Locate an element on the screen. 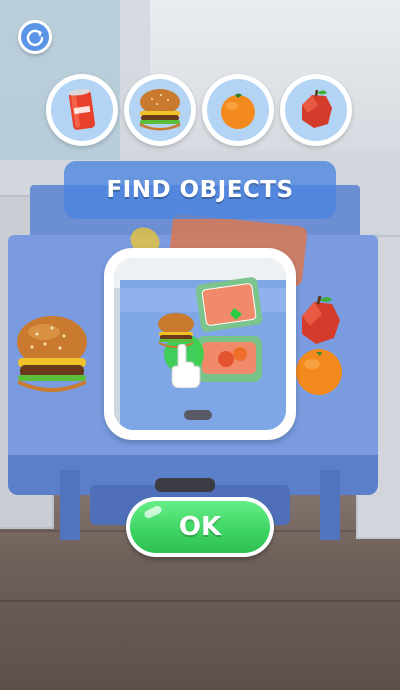 The height and width of the screenshot is (690, 400). tutorial-card is located at coordinates (200, 344).